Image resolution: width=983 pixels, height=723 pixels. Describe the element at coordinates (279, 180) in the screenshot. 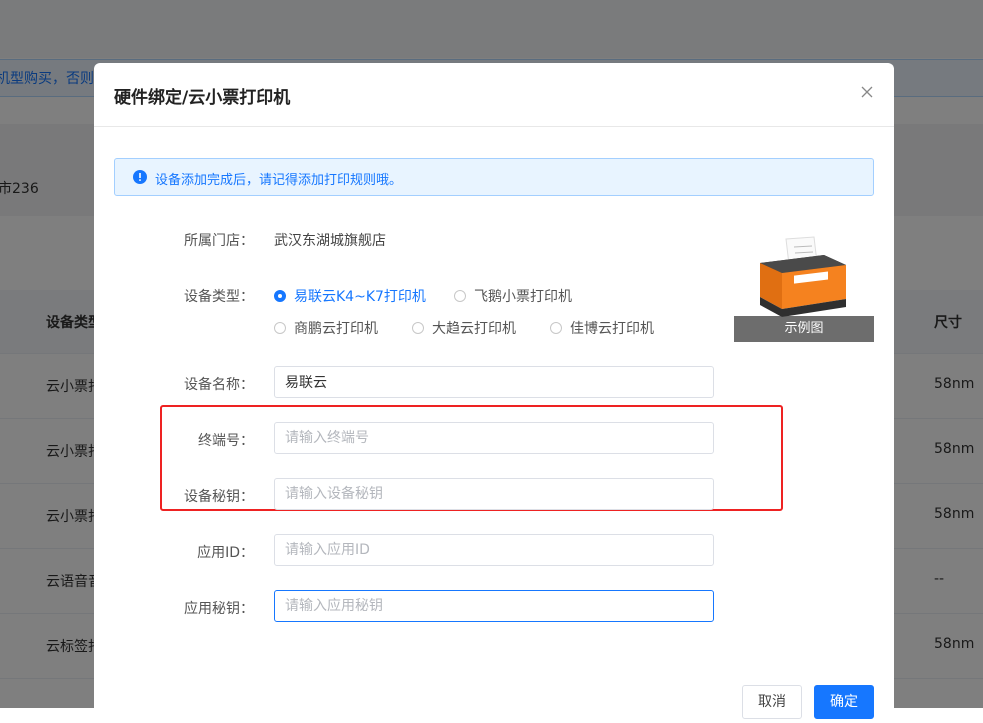

I see `alert-text: 设备添加完成后，请记得添加打印规则哦。` at that location.